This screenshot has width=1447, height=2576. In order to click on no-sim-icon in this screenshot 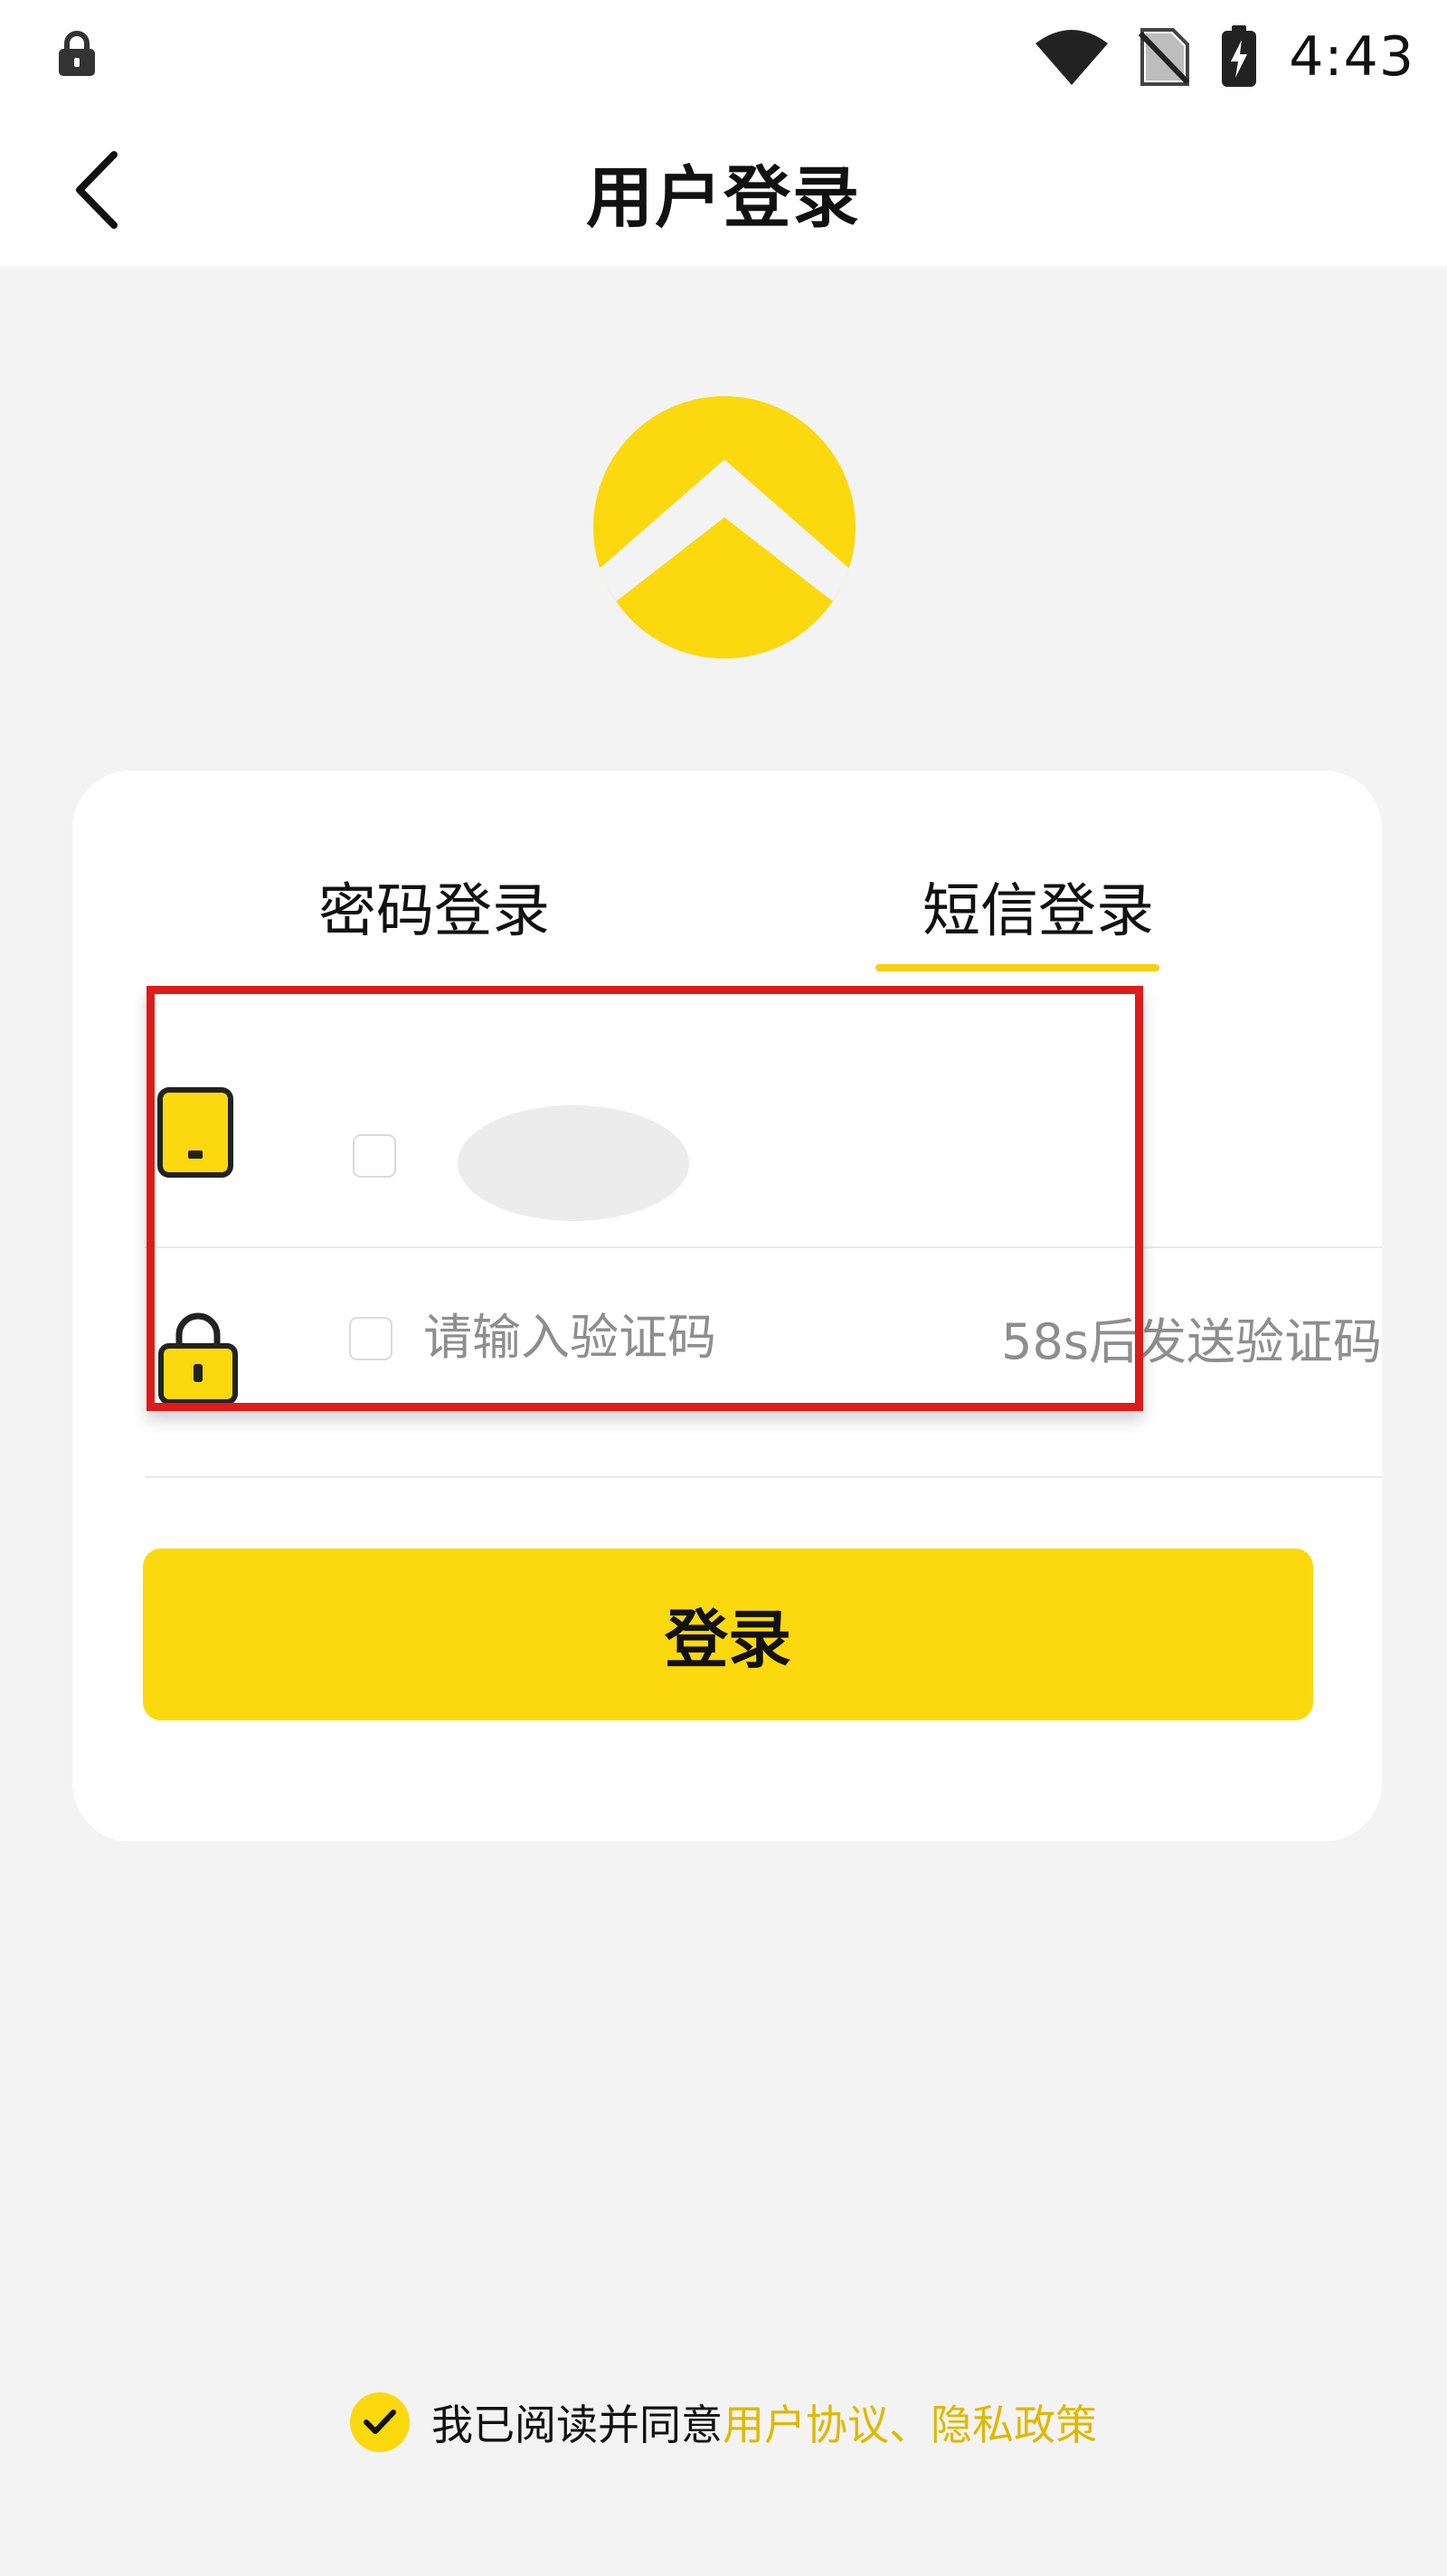, I will do `click(1165, 57)`.